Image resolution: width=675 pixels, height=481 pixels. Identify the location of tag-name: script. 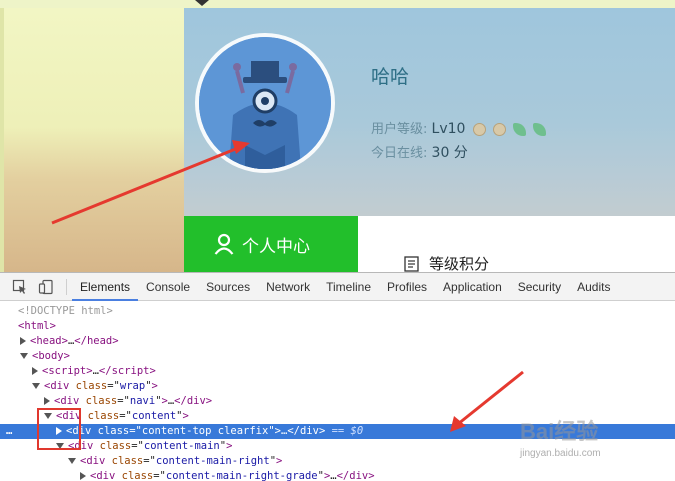
(67, 371).